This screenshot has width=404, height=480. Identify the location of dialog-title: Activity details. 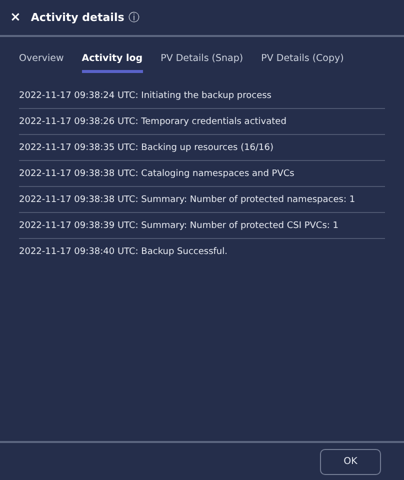
(77, 17).